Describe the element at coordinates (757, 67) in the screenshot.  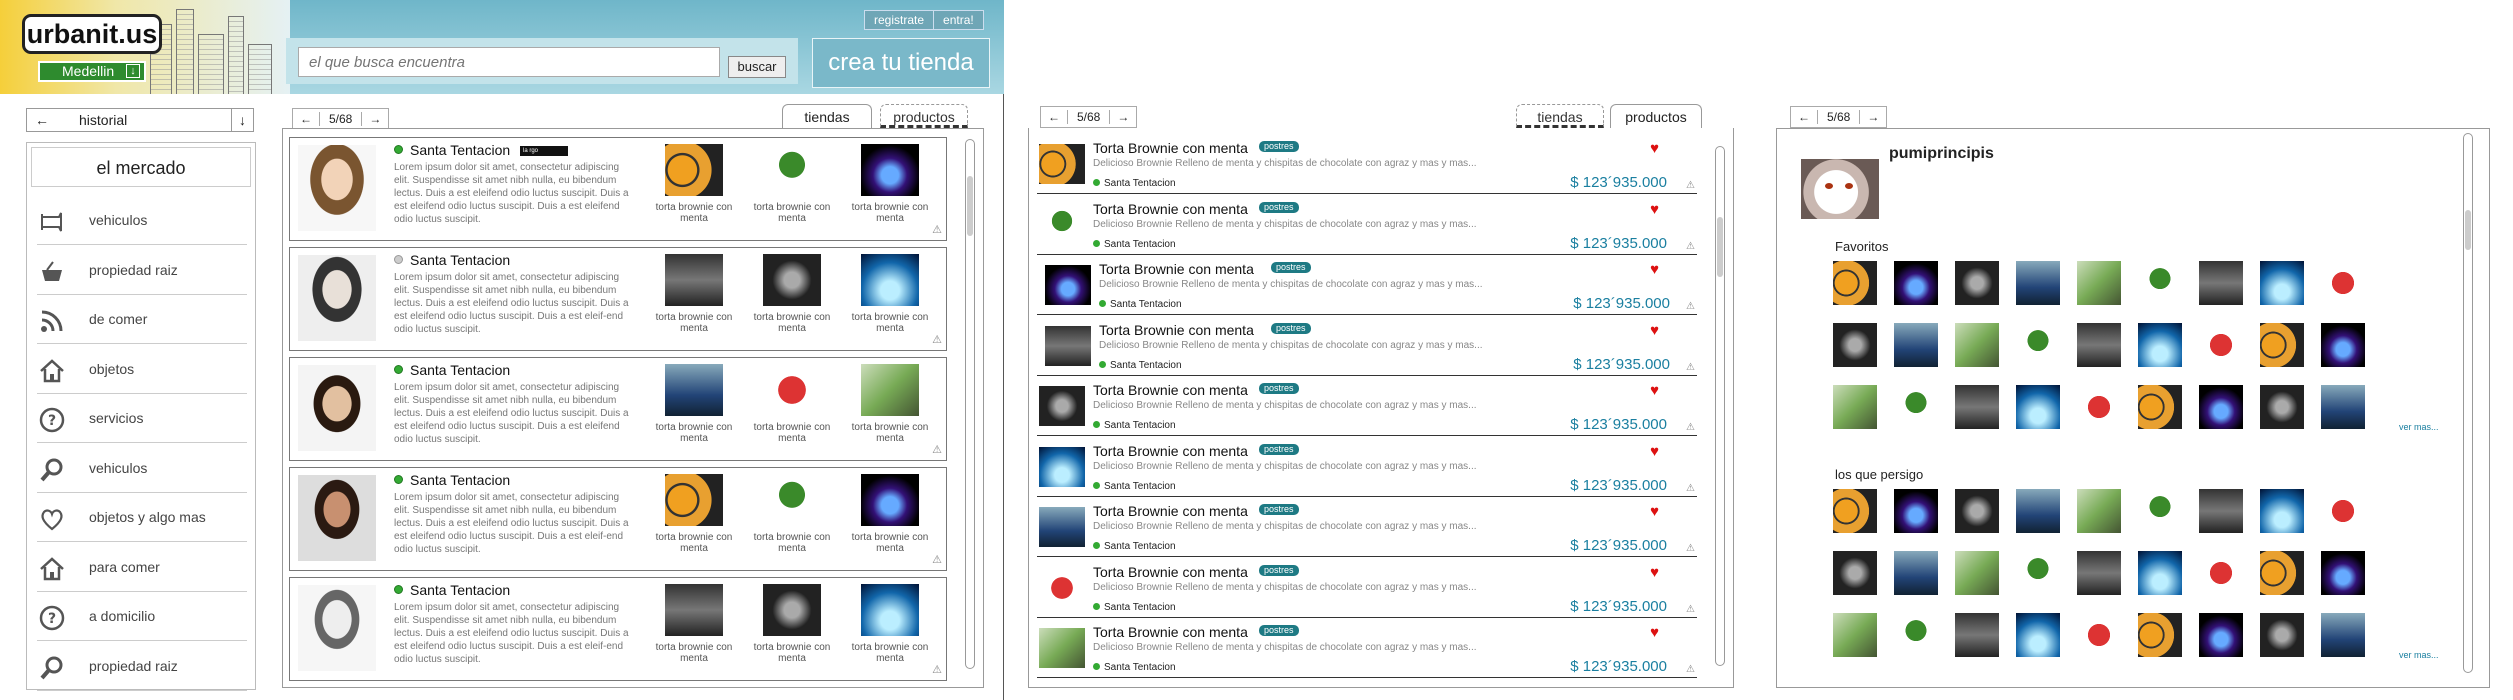
I see `search-button: buscar` at that location.